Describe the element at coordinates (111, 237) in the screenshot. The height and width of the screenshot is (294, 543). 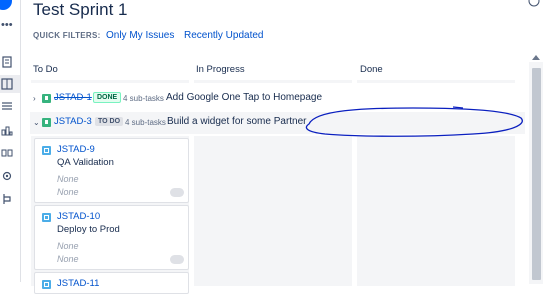
I see `issue-card: JSTAD-10 Deploy to Prod None None` at that location.